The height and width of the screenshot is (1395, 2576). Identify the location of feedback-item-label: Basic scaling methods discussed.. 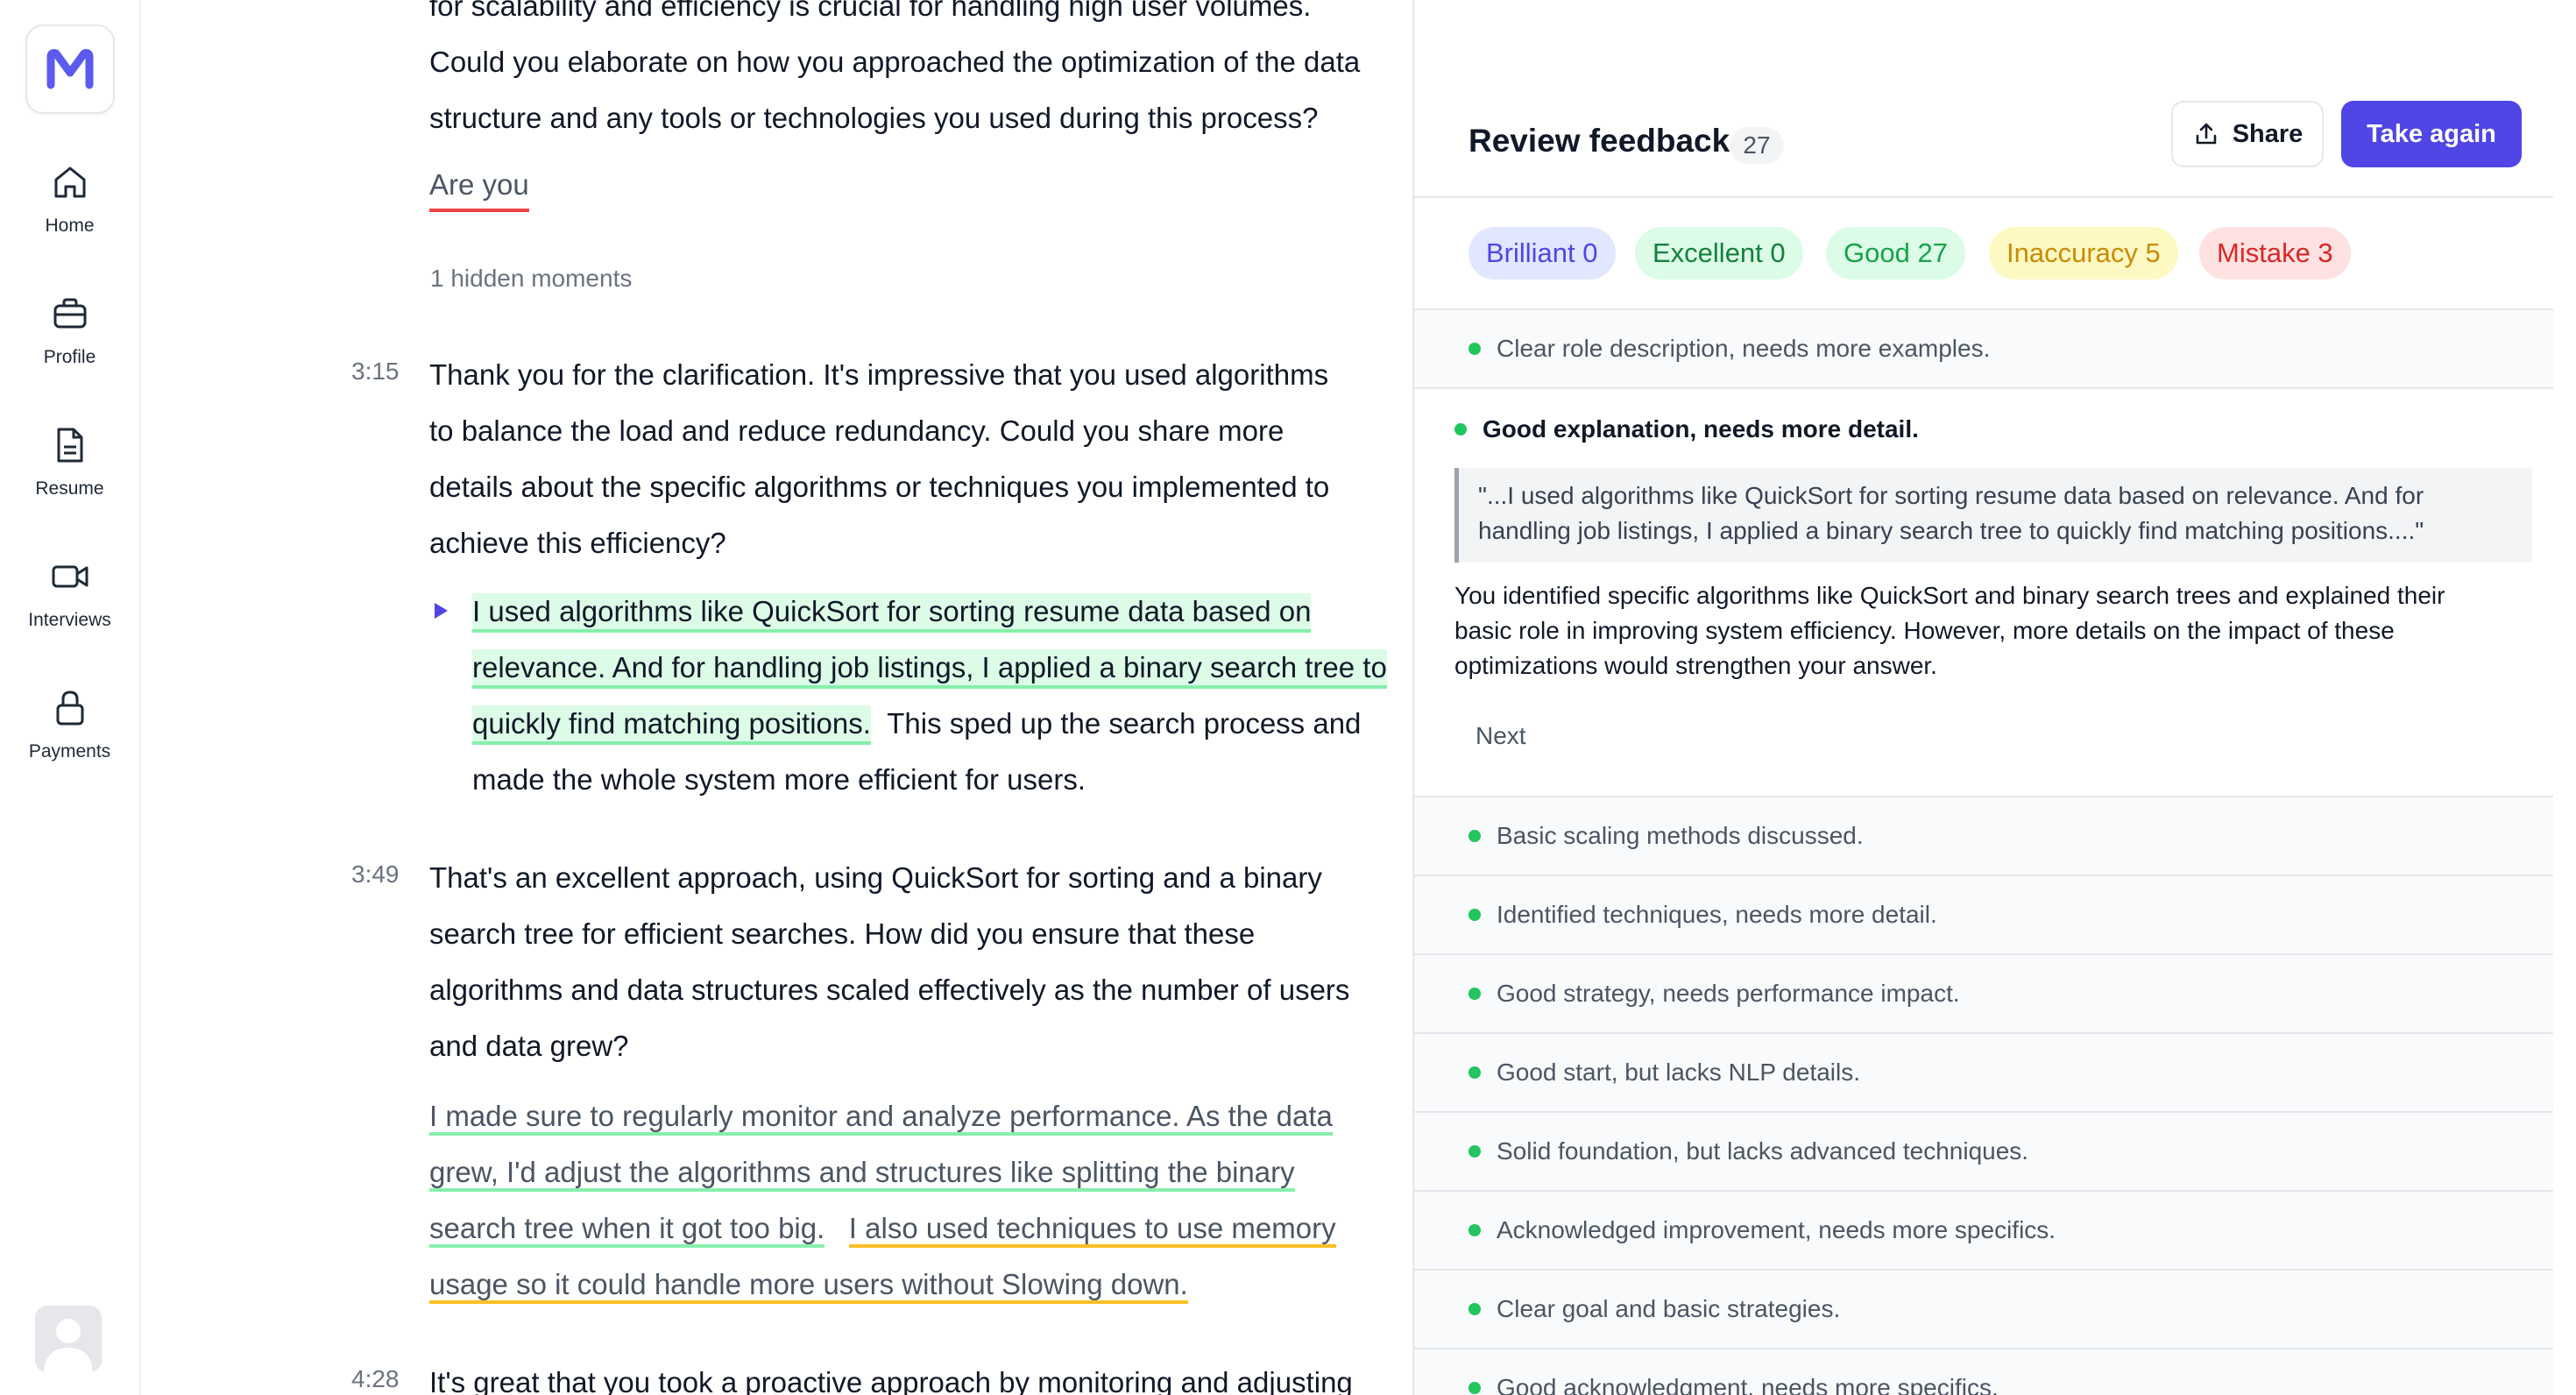
(1680, 835).